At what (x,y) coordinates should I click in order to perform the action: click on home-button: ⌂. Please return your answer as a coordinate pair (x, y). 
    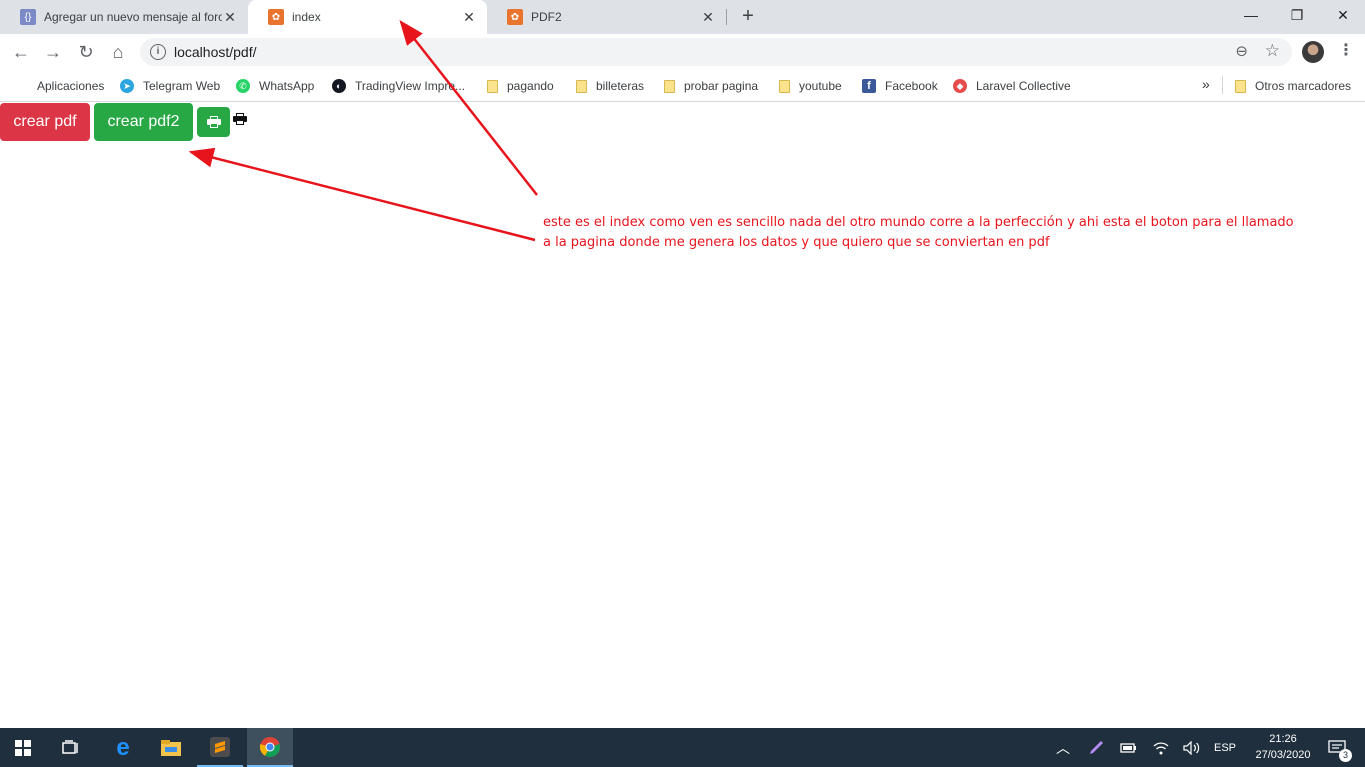
    Looking at the image, I should click on (118, 52).